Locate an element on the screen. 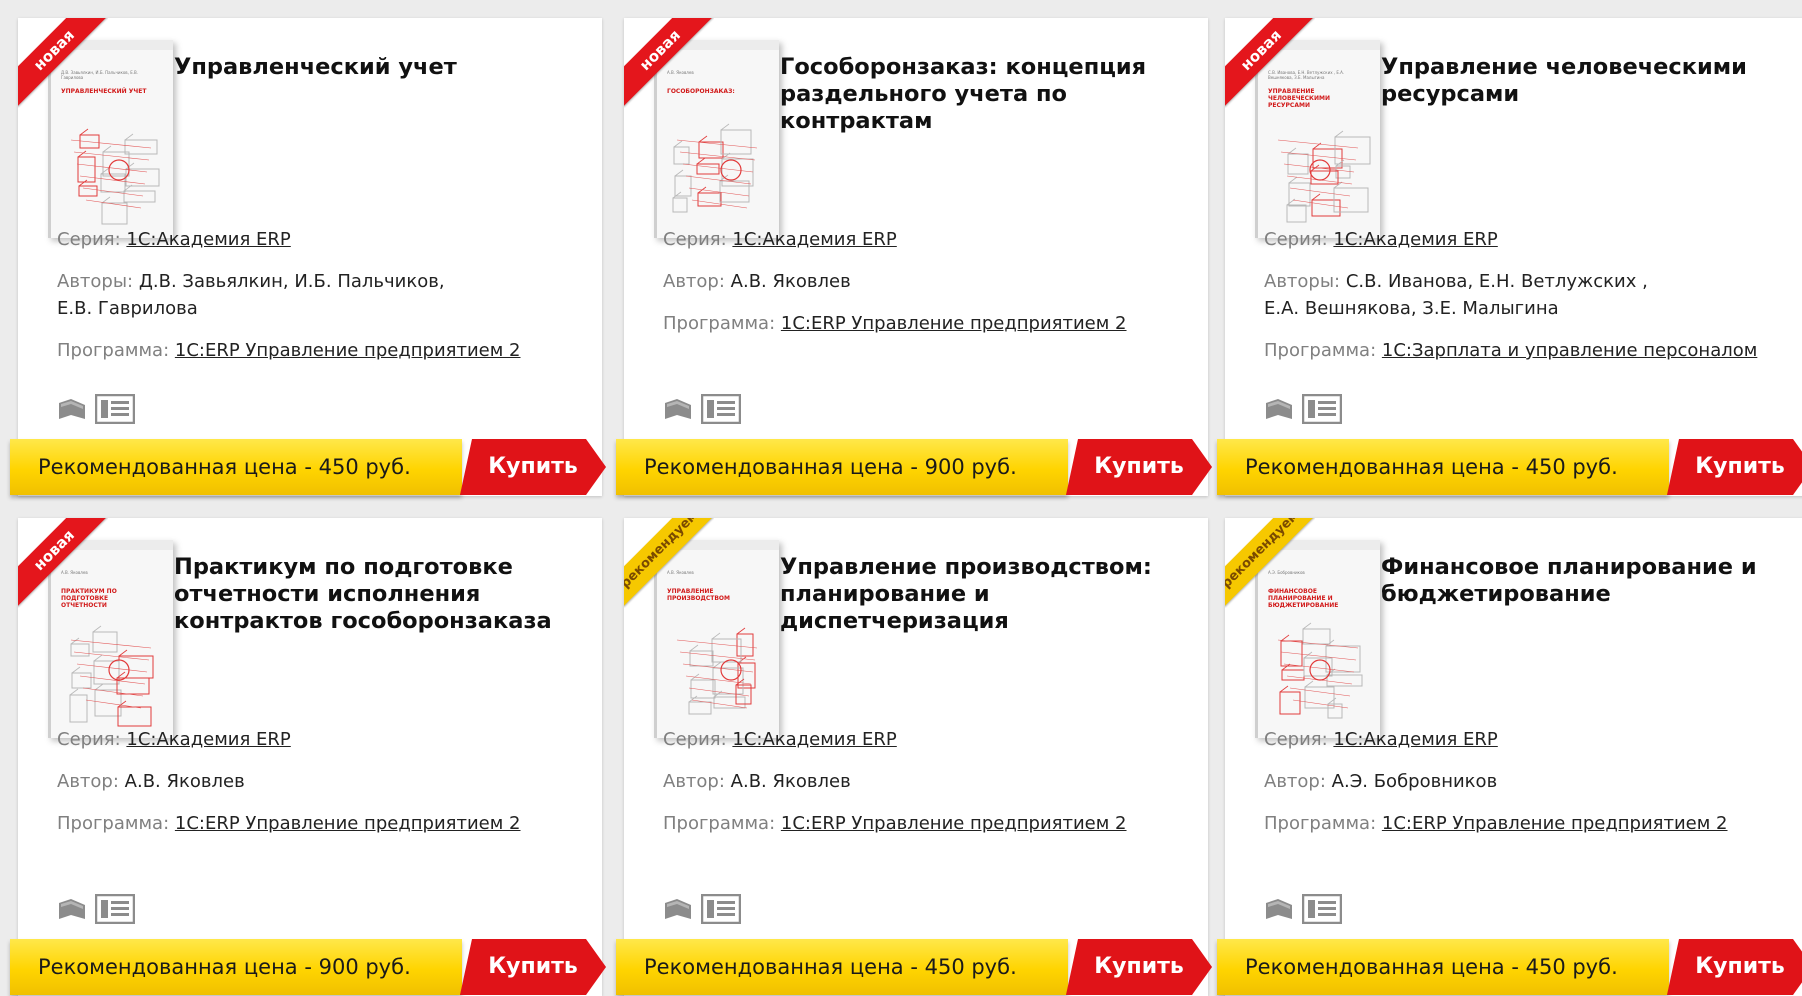 This screenshot has height=996, width=1802. program-link: 1С:Зарплата и управление персоналом is located at coordinates (1569, 350).